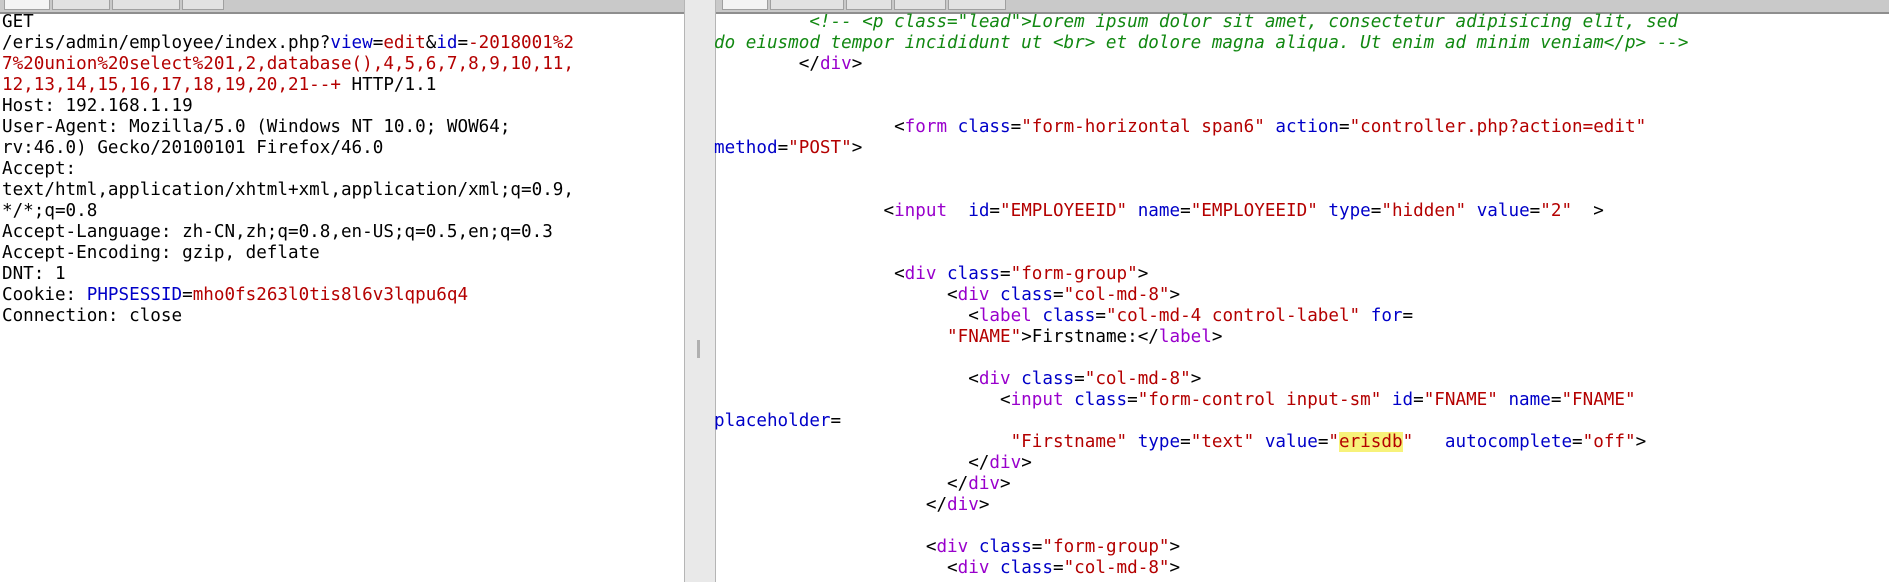 The width and height of the screenshot is (1889, 582). I want to click on request-line: Host: 192.168.1.19, so click(97, 106).